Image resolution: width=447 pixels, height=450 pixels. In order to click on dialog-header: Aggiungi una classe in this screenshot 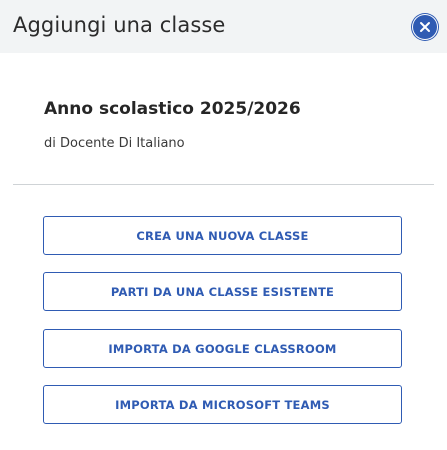, I will do `click(223, 26)`.